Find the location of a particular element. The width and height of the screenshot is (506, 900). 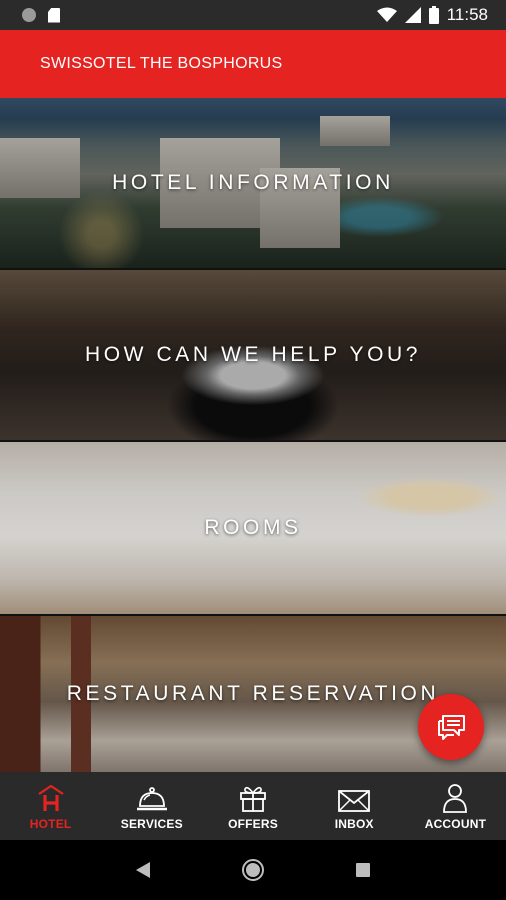

system-nav-bar is located at coordinates (253, 870).